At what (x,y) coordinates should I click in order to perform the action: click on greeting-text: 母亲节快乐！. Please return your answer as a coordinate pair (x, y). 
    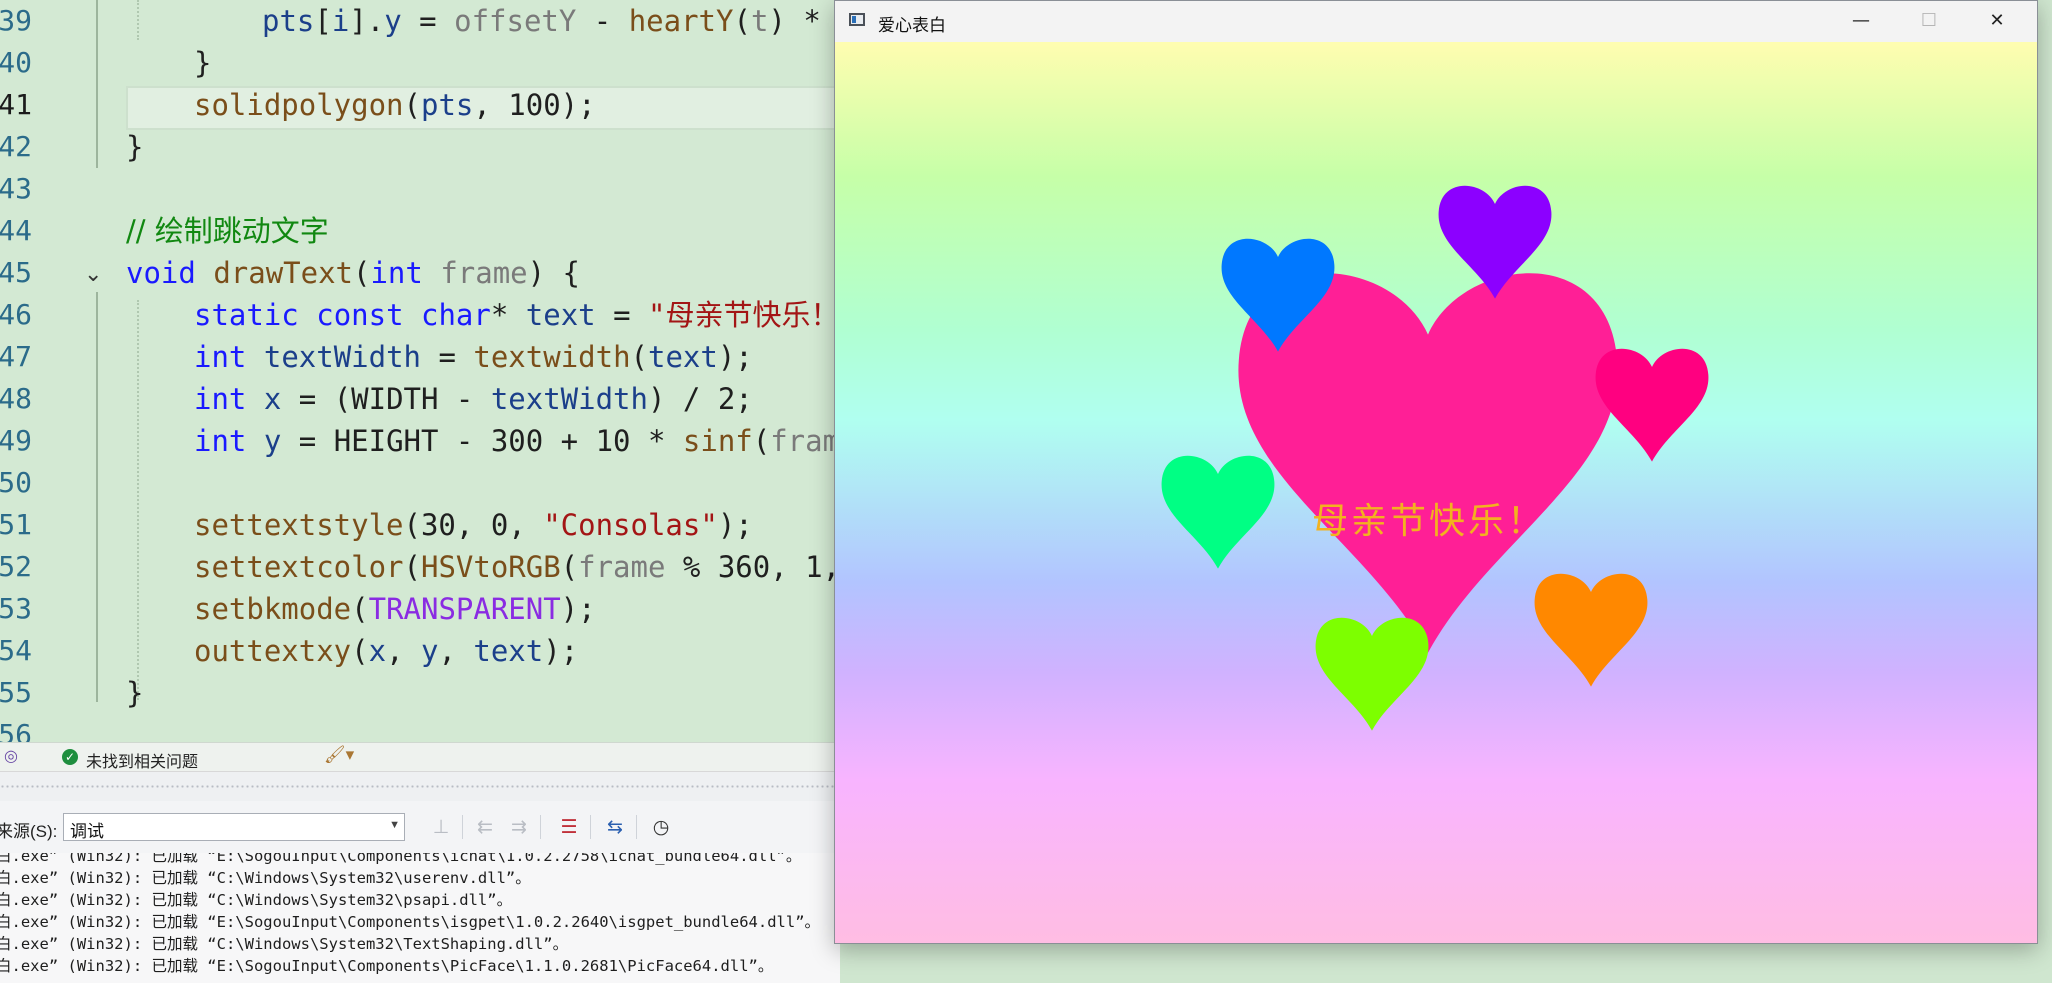
    Looking at the image, I should click on (1429, 521).